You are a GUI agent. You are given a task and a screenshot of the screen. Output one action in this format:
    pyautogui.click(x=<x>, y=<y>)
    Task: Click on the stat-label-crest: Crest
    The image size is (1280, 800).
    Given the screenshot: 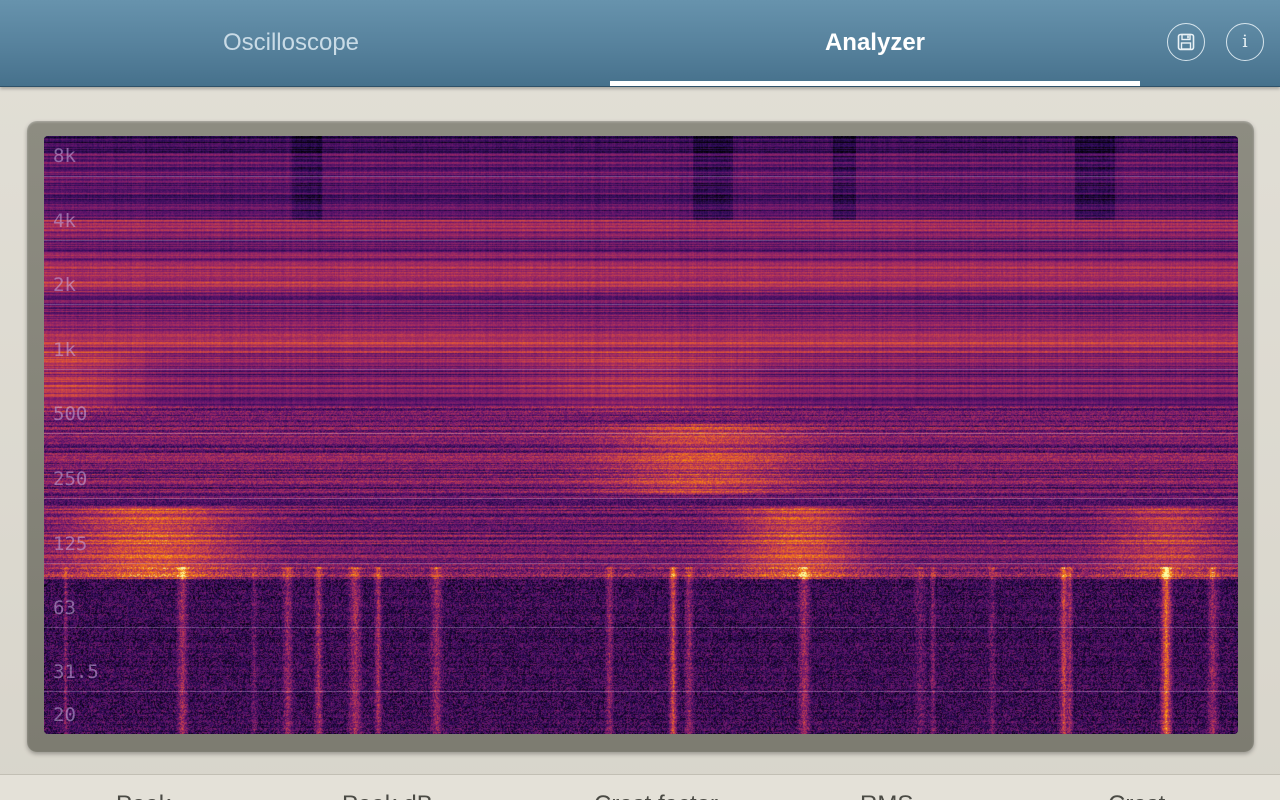 What is the action you would take?
    pyautogui.click(x=1136, y=795)
    